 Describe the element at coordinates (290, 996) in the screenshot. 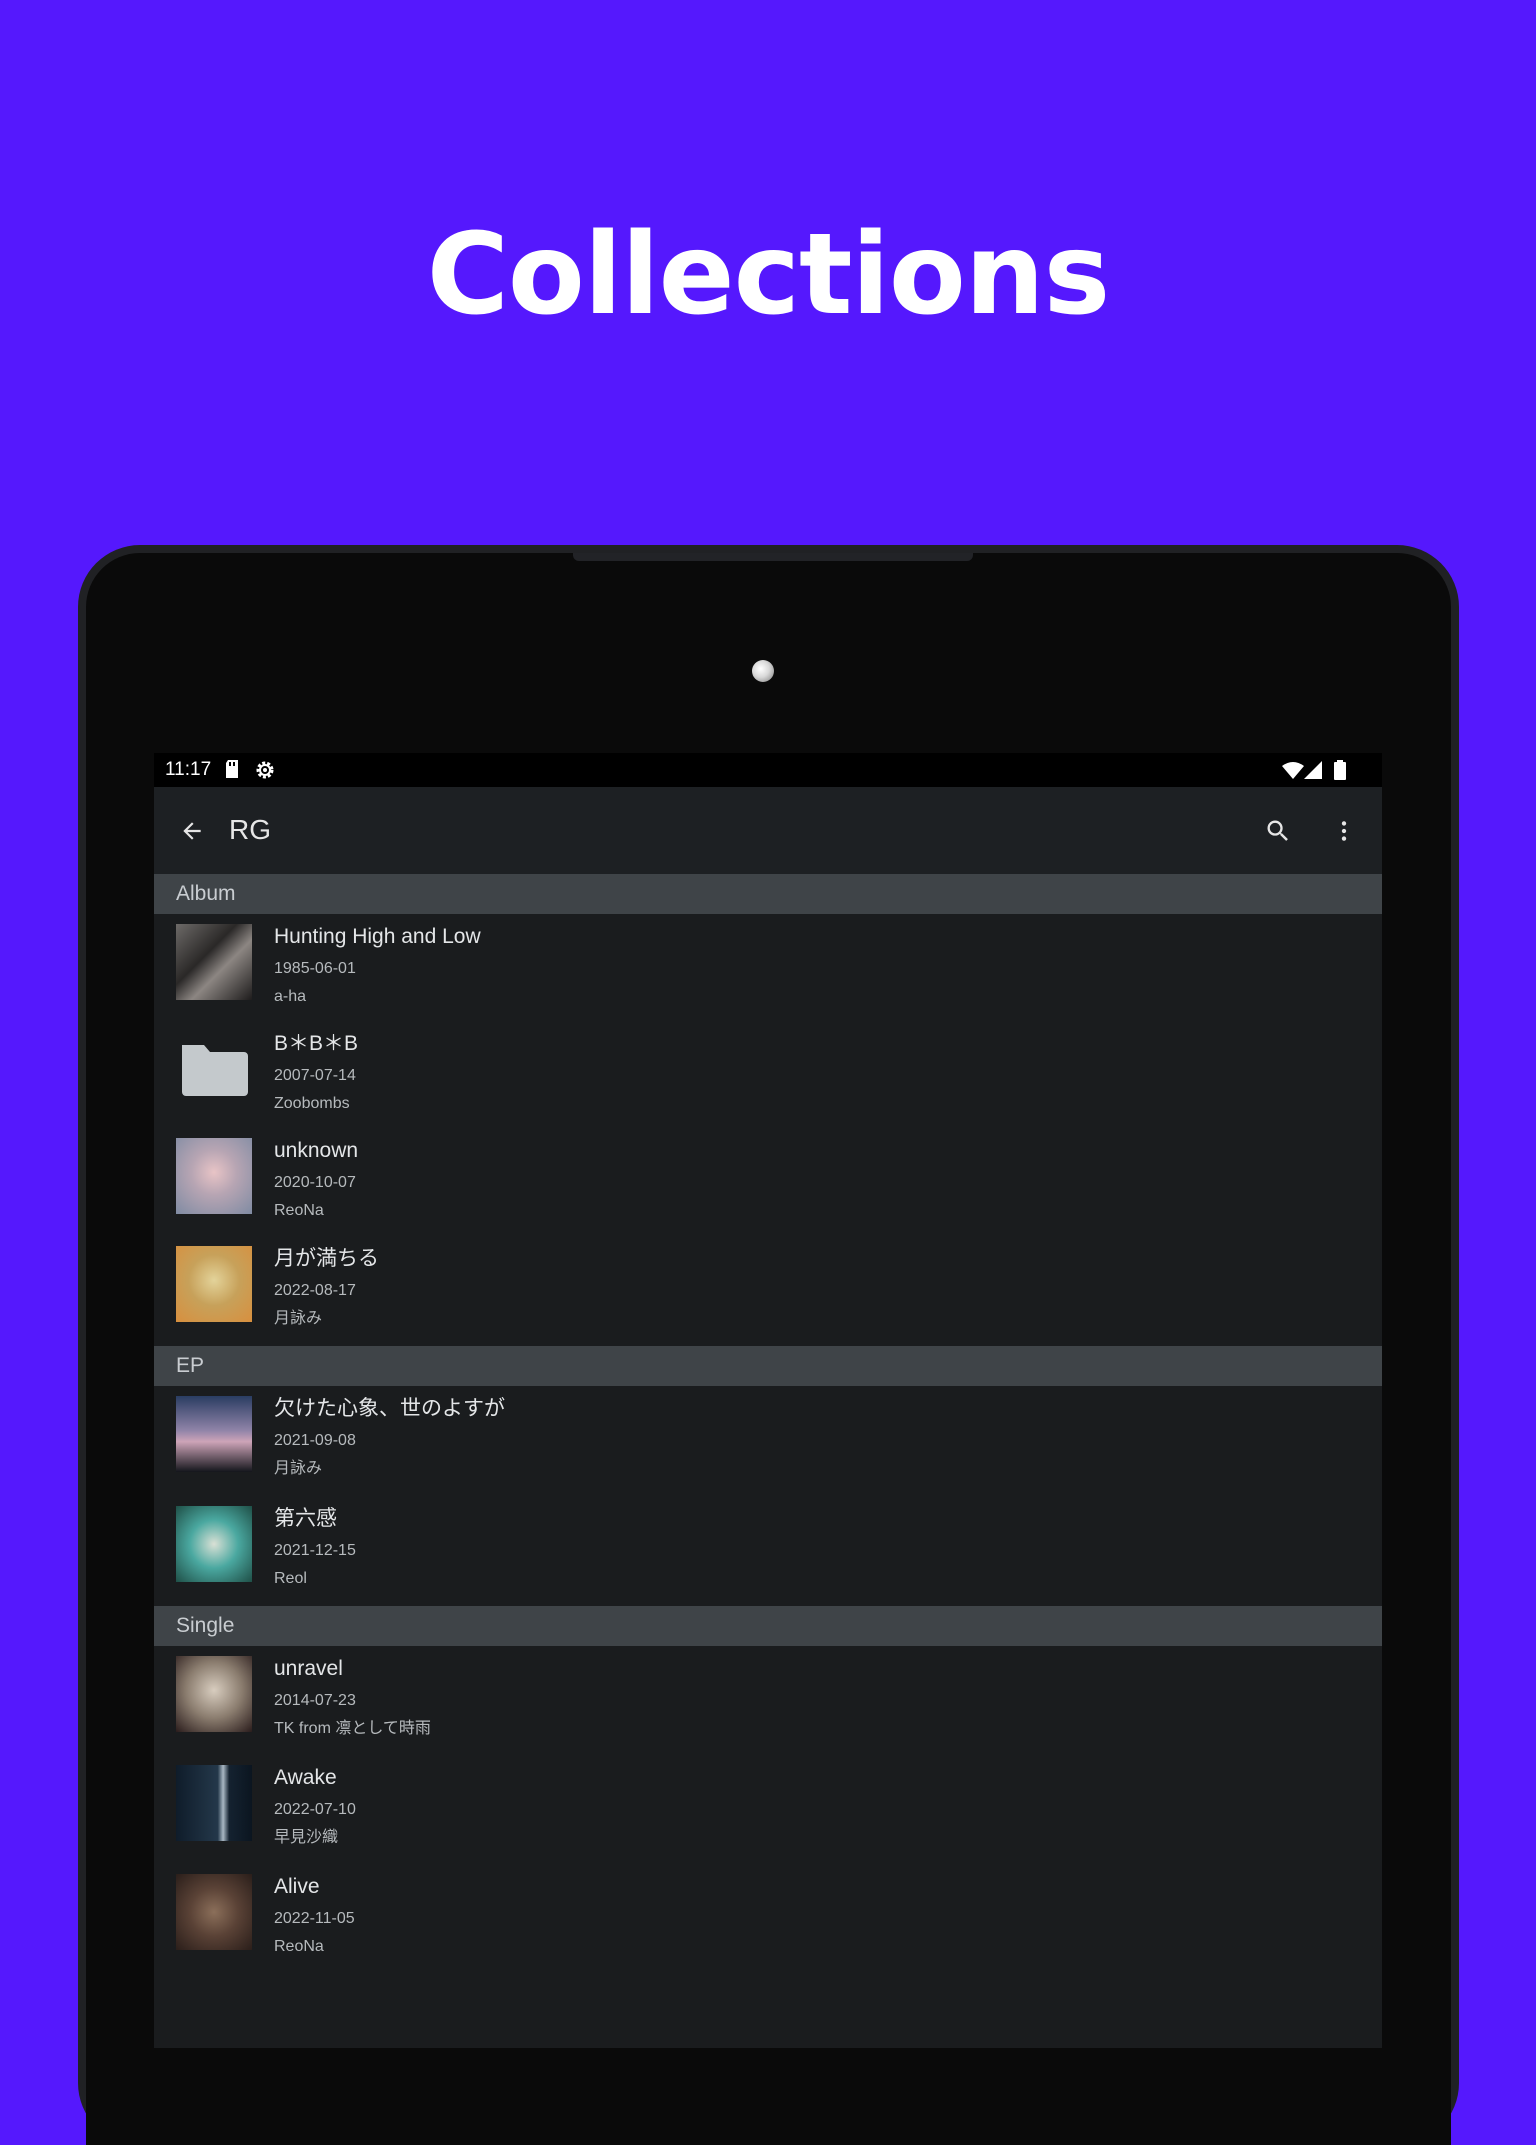

I see `item-artist: a-ha` at that location.